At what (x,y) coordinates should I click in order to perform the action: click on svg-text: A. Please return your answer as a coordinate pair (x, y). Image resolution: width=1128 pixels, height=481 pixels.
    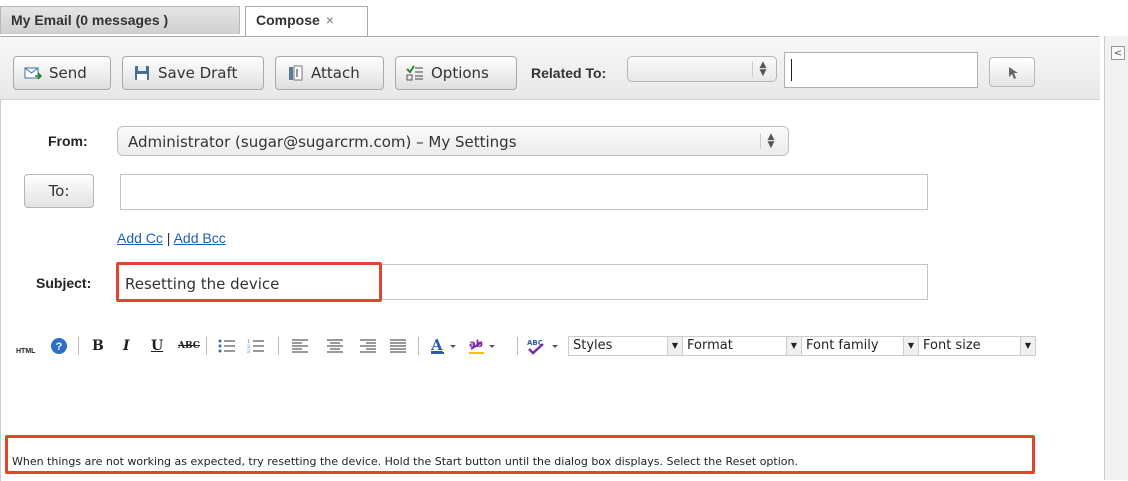
    Looking at the image, I should click on (436, 345).